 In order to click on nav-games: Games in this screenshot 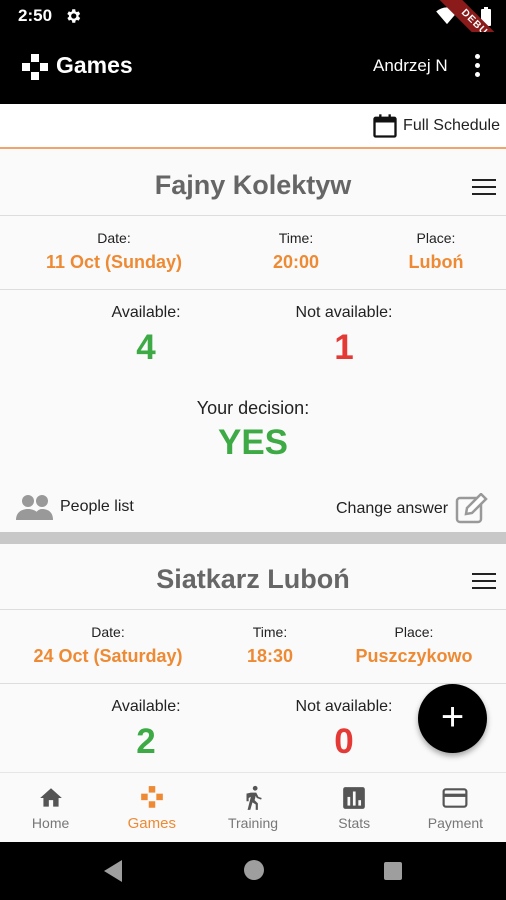, I will do `click(151, 807)`.